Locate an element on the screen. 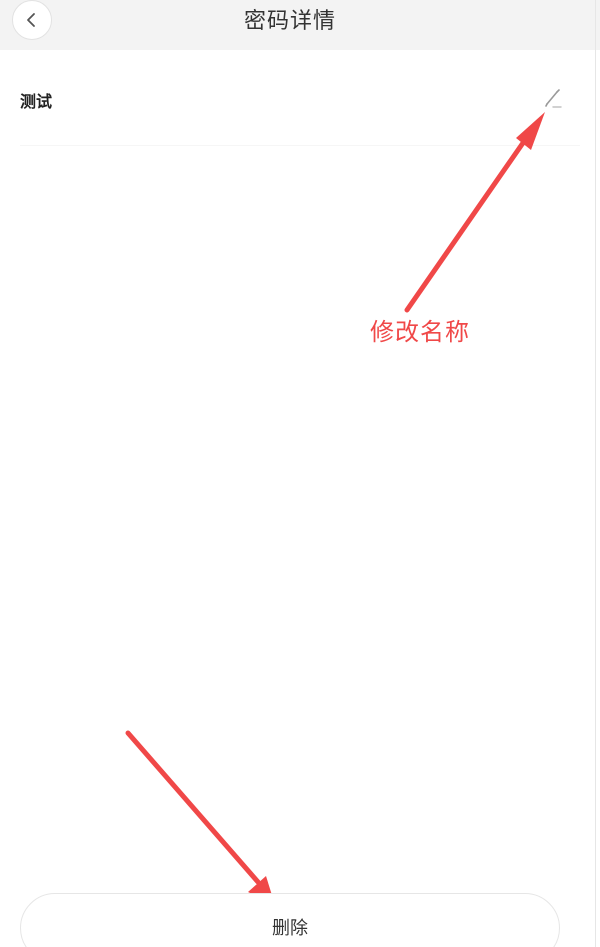  top-bar: 密码详情 is located at coordinates (300, 25).